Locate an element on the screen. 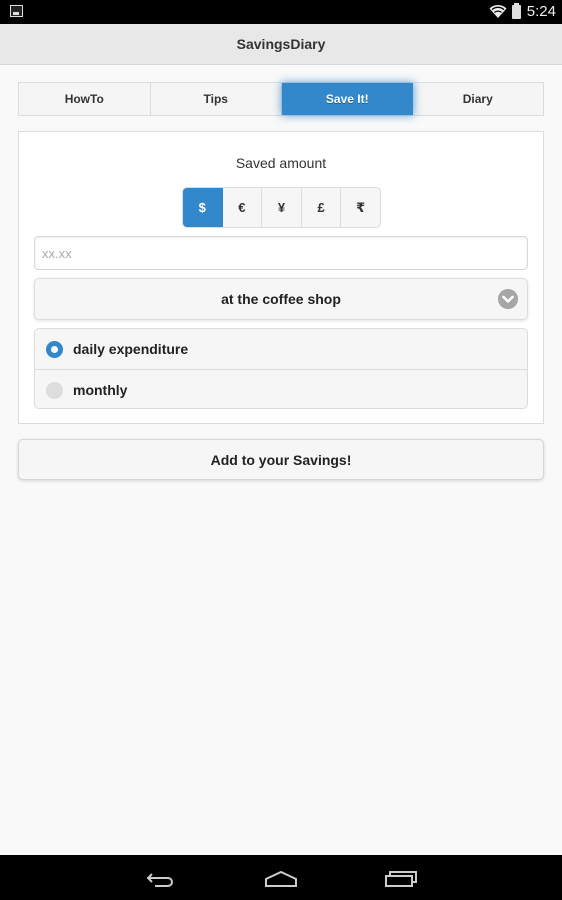  currency-selector: $ € ¥ £ ₹ is located at coordinates (281, 207).